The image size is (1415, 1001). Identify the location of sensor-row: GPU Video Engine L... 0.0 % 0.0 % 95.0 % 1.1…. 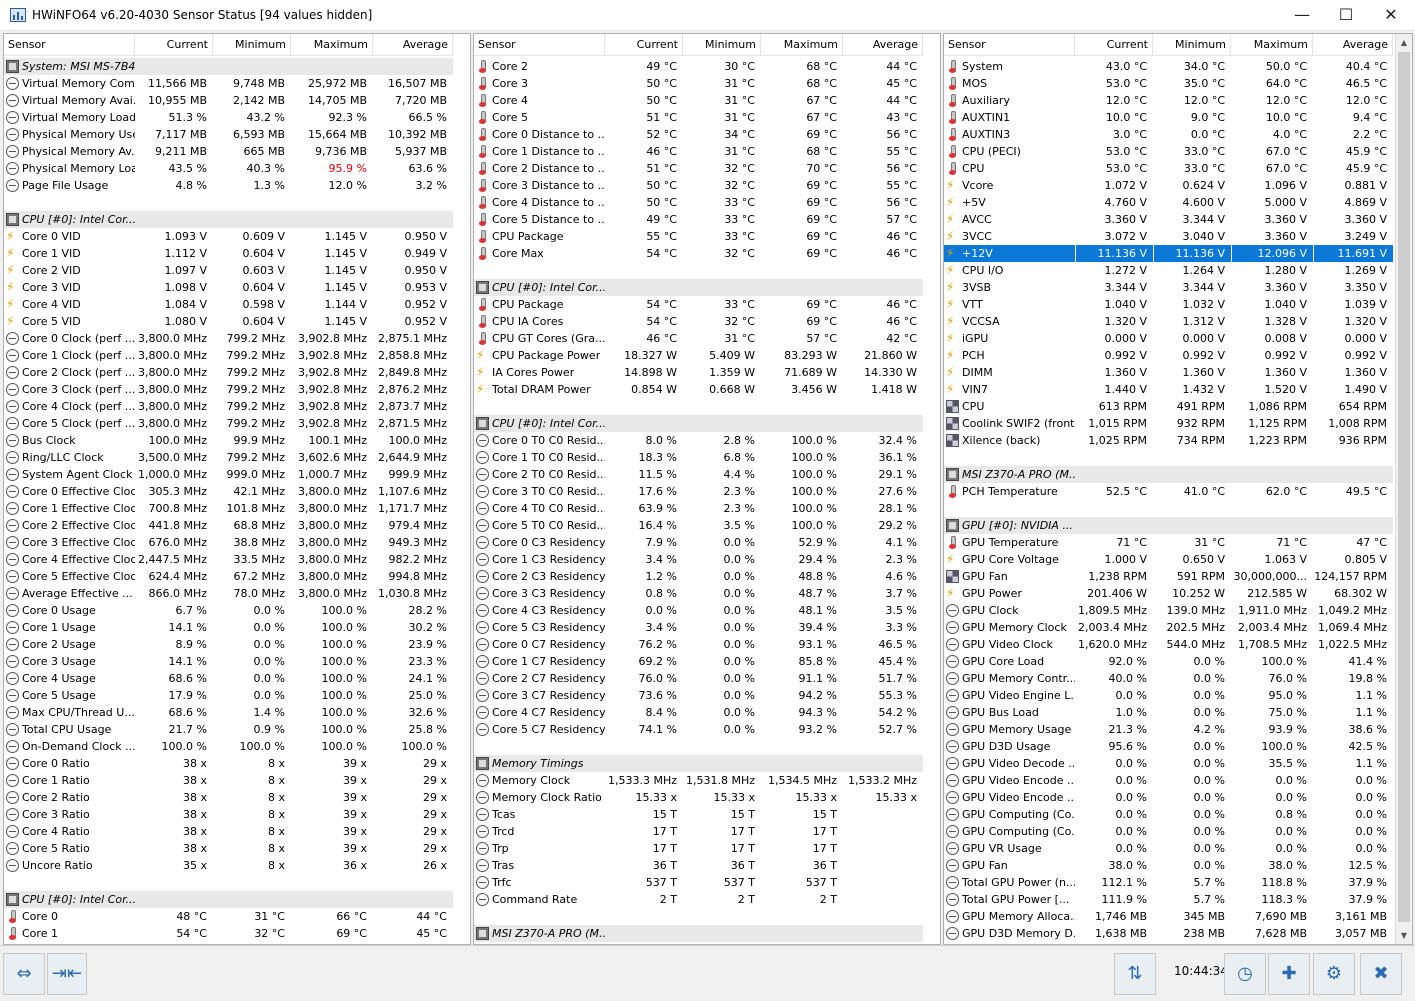
(1168, 695).